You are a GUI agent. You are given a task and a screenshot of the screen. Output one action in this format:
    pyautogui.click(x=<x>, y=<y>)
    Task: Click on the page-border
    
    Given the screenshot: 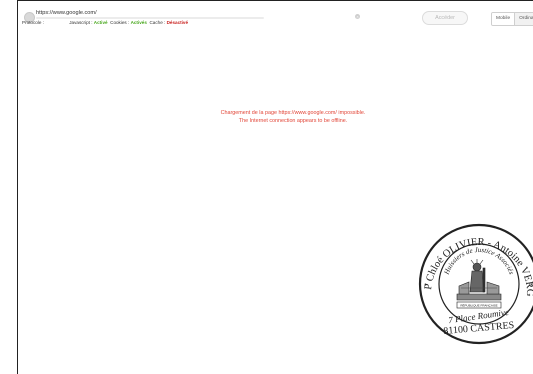 What is the action you would take?
    pyautogui.click(x=17, y=187)
    